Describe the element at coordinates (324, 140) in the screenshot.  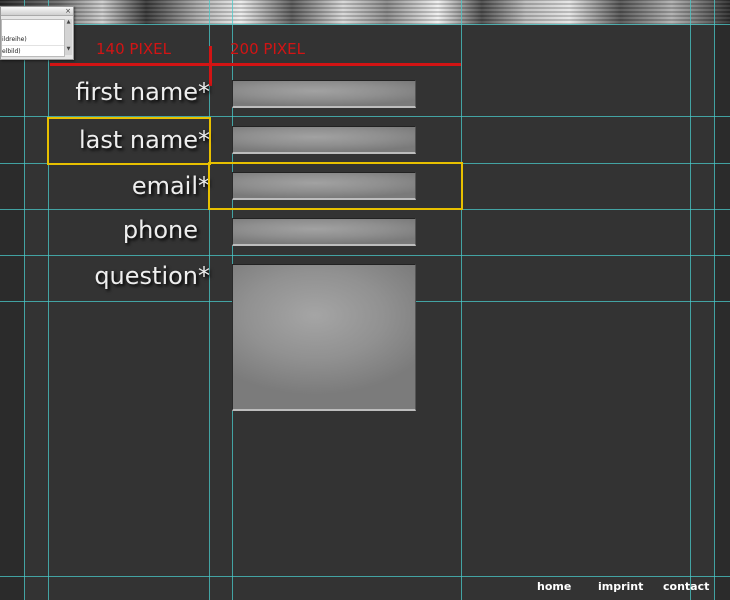
I see `last-name-field` at that location.